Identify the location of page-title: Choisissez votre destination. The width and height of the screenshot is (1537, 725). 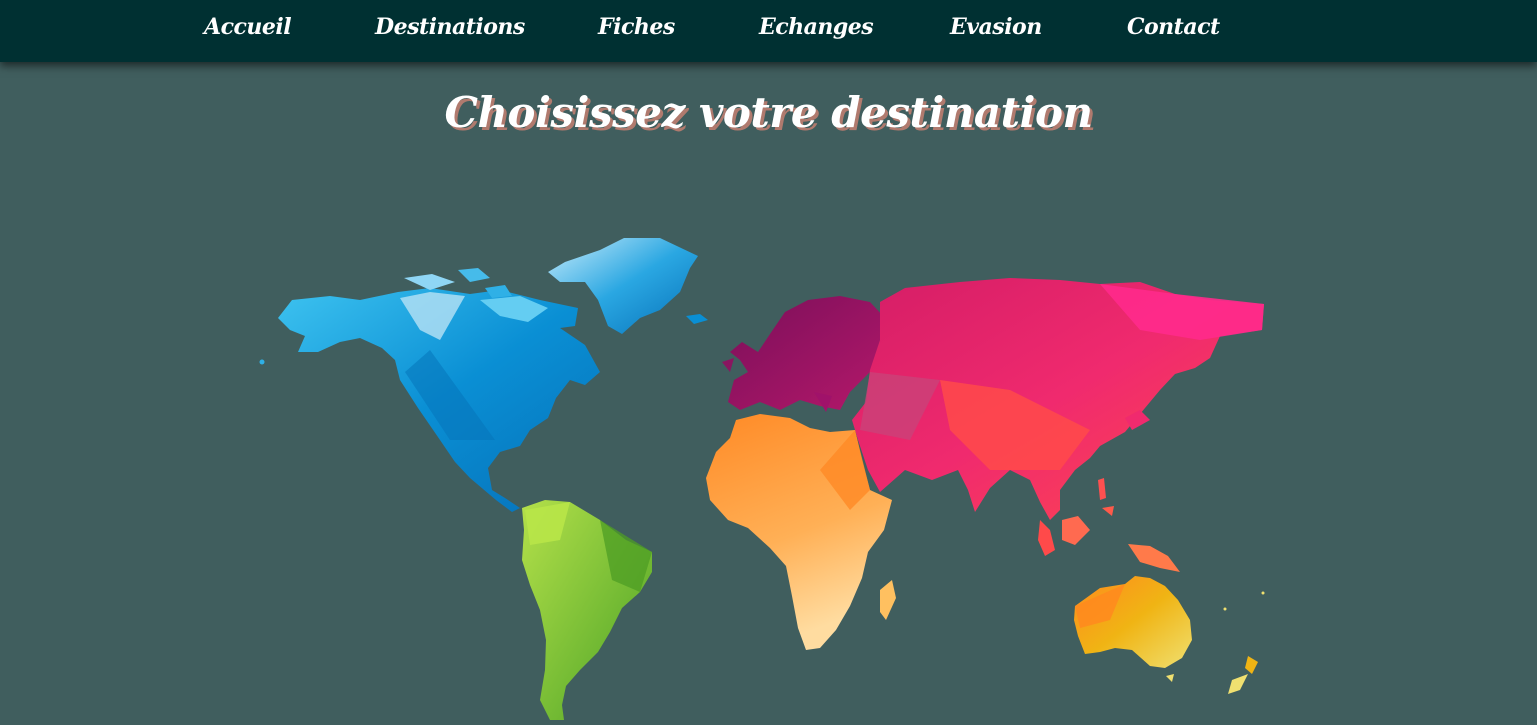
(768, 112).